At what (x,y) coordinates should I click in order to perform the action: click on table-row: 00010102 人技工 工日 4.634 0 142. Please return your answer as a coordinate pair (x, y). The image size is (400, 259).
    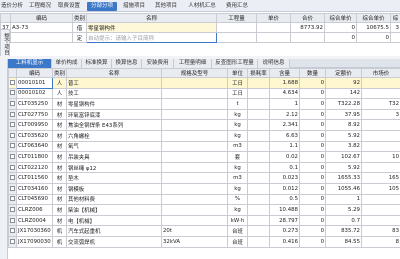
    Looking at the image, I should click on (204, 93).